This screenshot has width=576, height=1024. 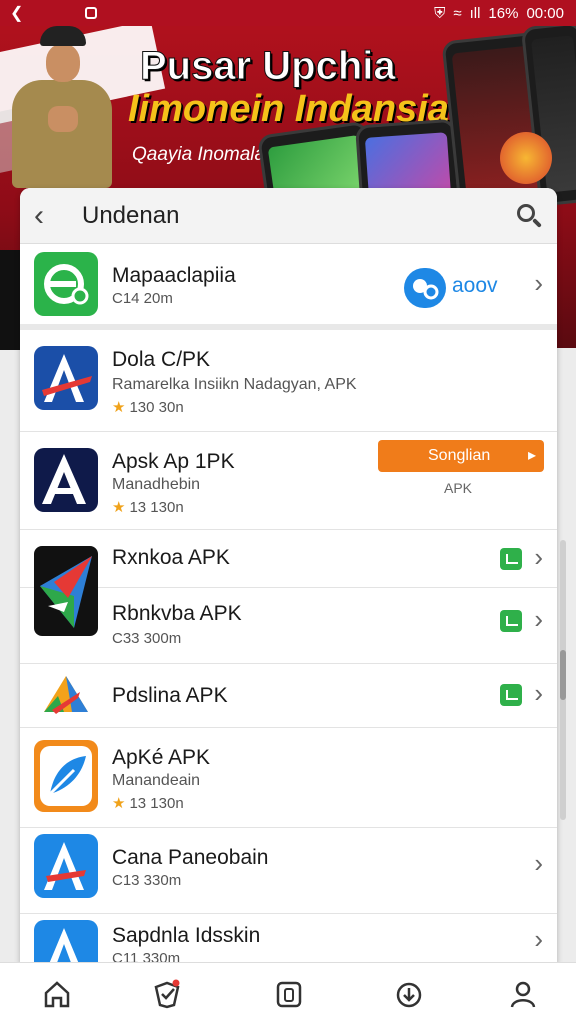 What do you see at coordinates (531, 455) in the screenshot?
I see `arrow-right-icon: ▸` at bounding box center [531, 455].